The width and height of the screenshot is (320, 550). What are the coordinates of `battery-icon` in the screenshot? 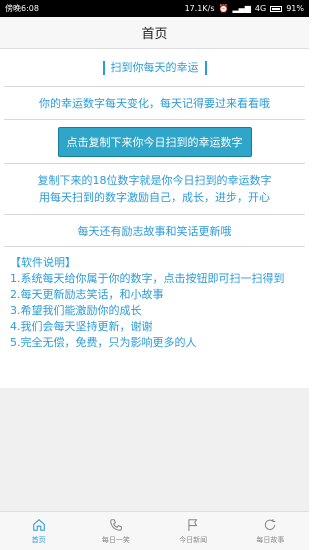 It's located at (276, 8).